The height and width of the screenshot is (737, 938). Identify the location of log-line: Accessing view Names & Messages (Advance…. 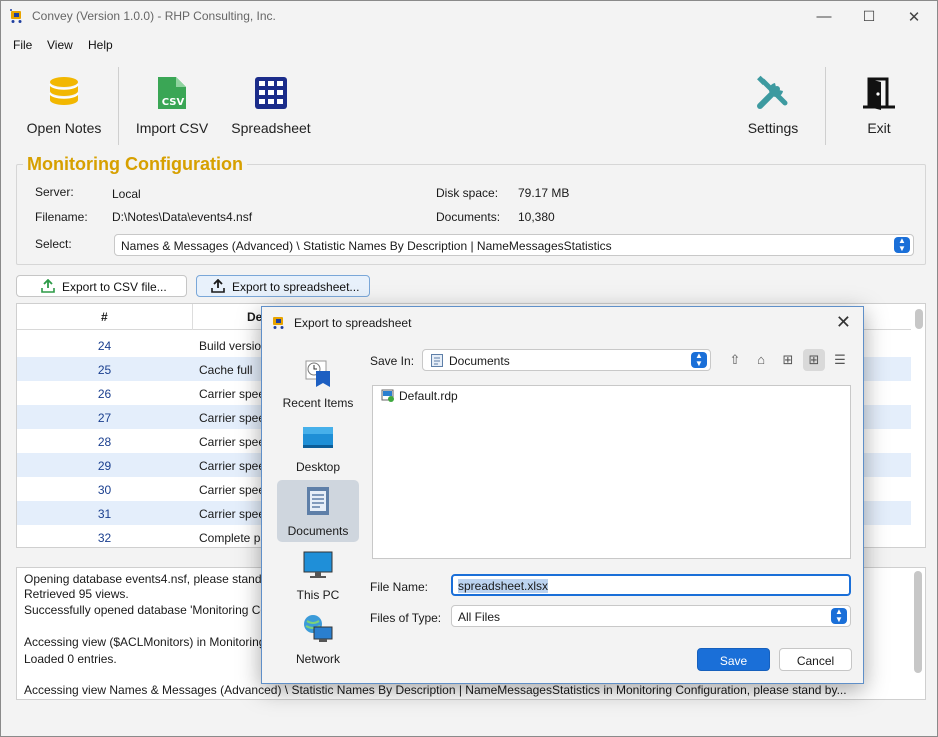
(435, 690).